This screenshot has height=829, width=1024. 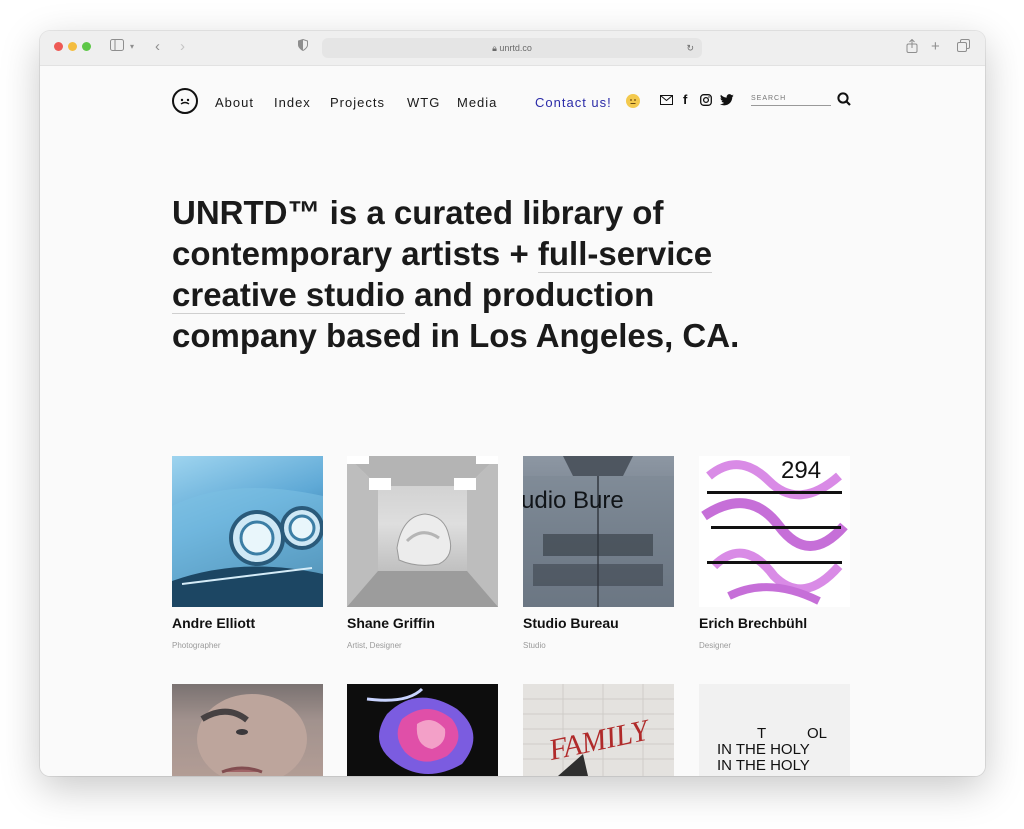 I want to click on artwork-text: udio Bure, so click(x=573, y=500).